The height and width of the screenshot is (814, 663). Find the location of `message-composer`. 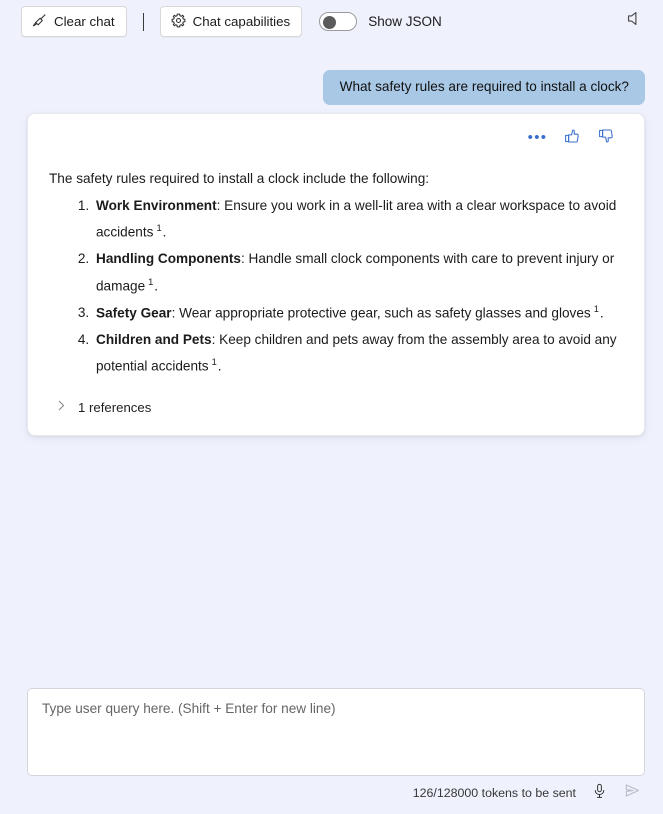

message-composer is located at coordinates (336, 732).